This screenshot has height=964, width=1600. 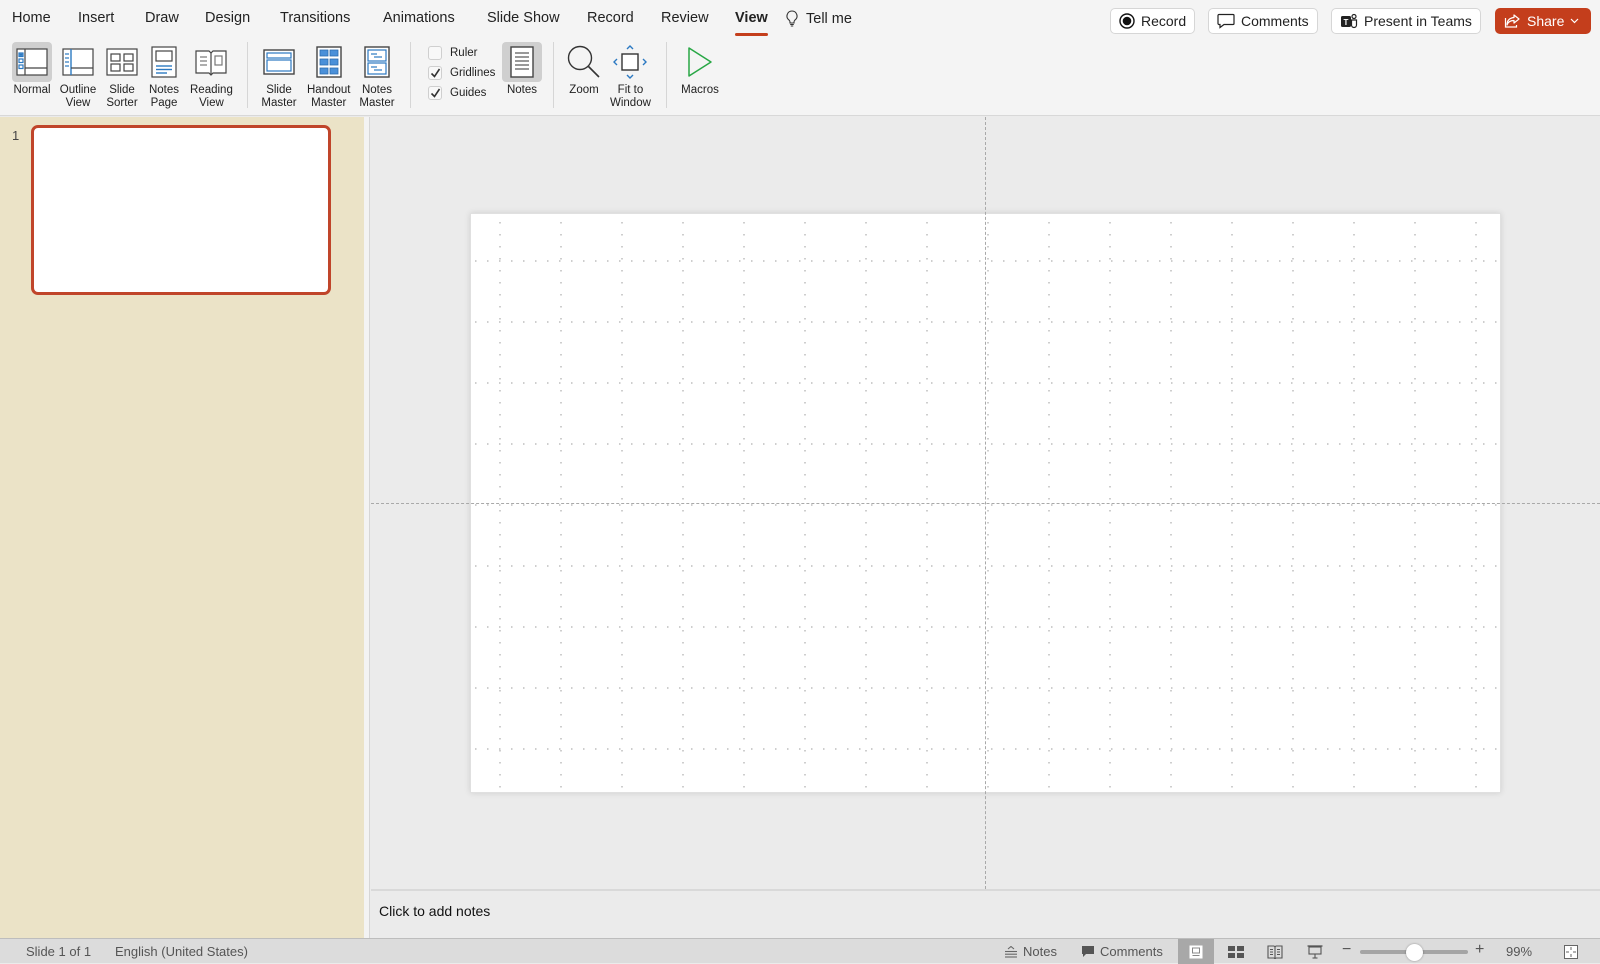 What do you see at coordinates (1196, 951) in the screenshot?
I see `normal-view-status-button` at bounding box center [1196, 951].